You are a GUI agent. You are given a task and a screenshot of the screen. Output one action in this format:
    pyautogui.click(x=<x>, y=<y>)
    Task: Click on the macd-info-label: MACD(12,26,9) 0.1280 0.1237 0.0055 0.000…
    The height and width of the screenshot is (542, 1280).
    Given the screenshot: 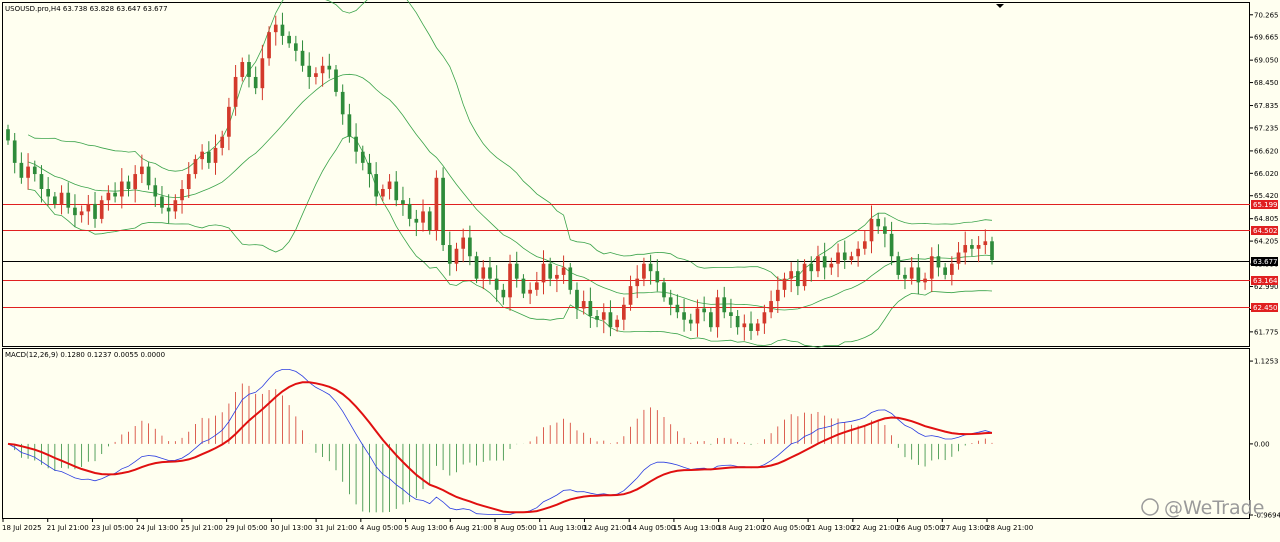 What is the action you would take?
    pyautogui.click(x=85, y=355)
    